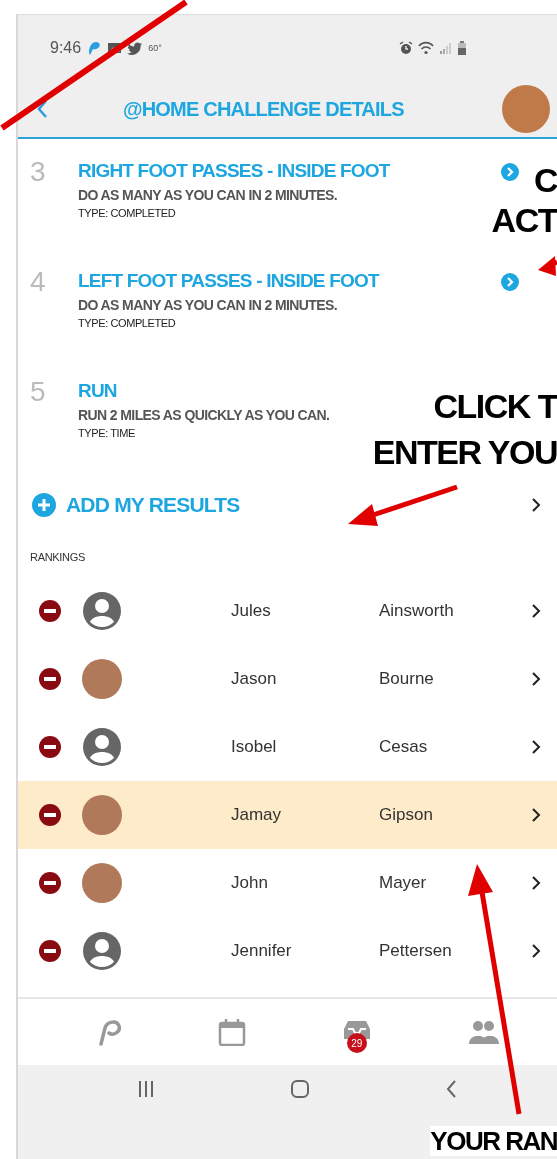  Describe the element at coordinates (257, 815) in the screenshot. I see `first-name: Jamay` at that location.